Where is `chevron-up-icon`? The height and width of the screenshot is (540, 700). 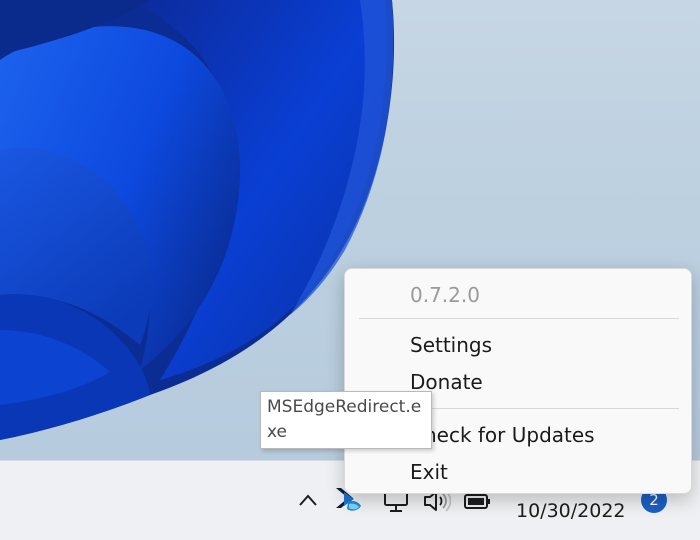 chevron-up-icon is located at coordinates (308, 500).